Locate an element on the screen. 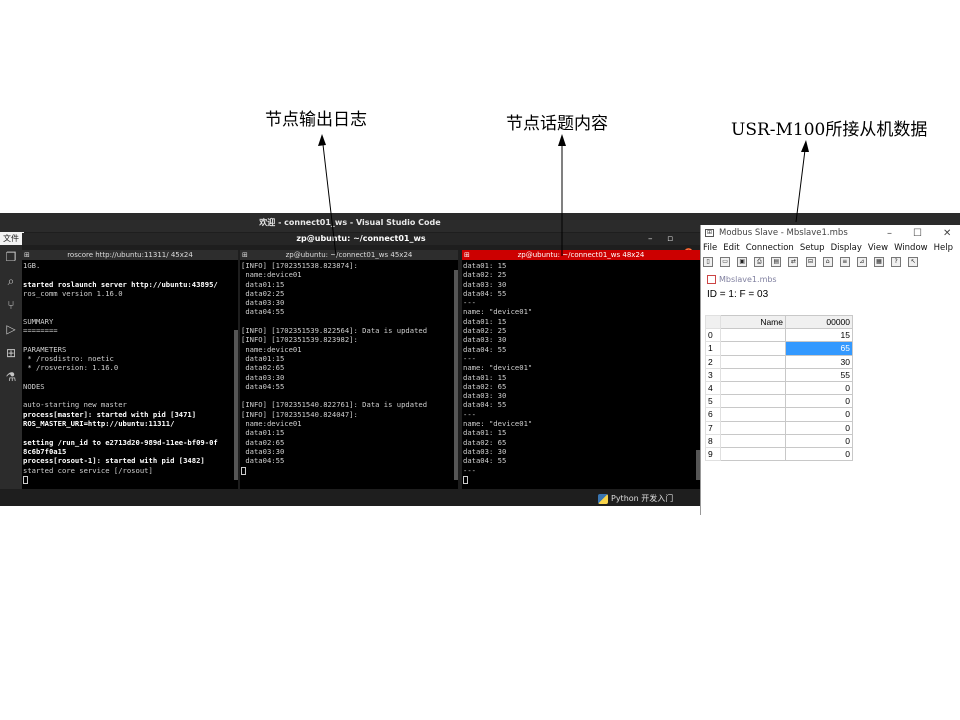  vscode-title-extension is located at coordinates (830, 219).